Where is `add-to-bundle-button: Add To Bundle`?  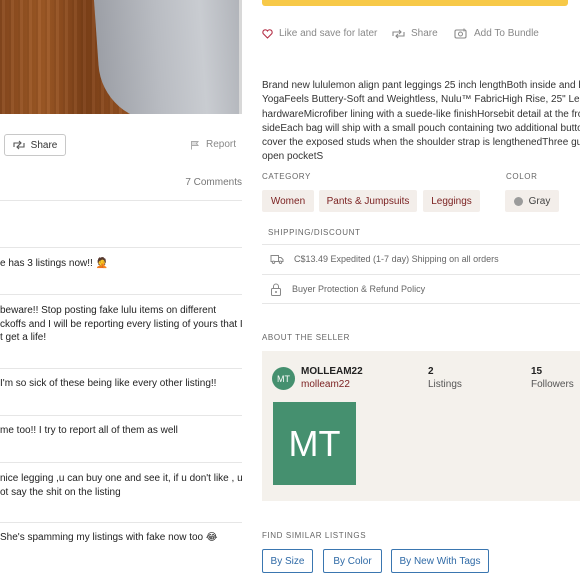 add-to-bundle-button: Add To Bundle is located at coordinates (496, 33).